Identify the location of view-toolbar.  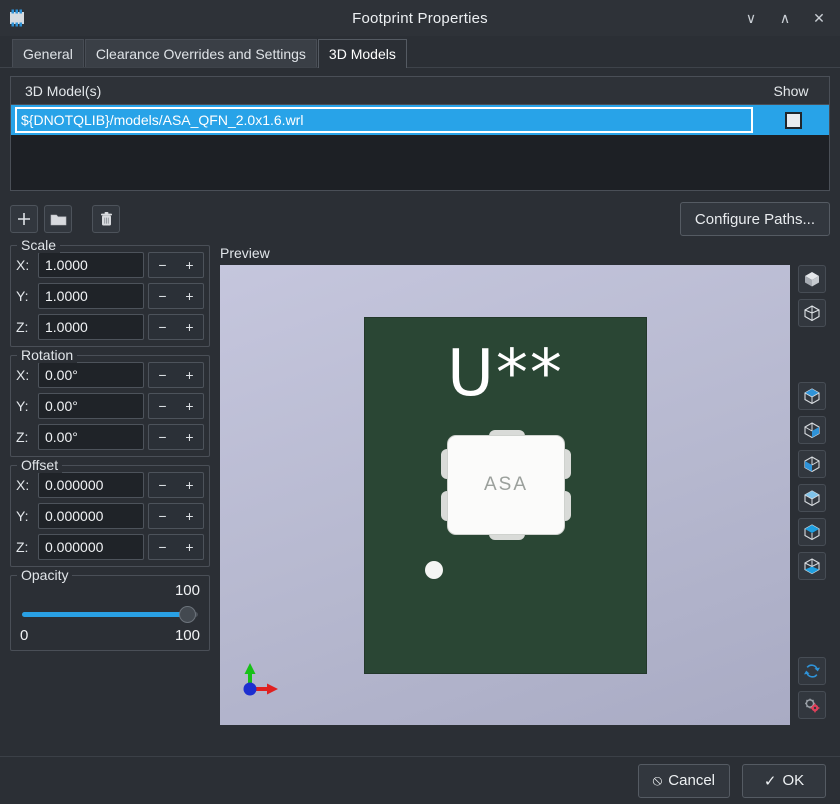
(812, 495).